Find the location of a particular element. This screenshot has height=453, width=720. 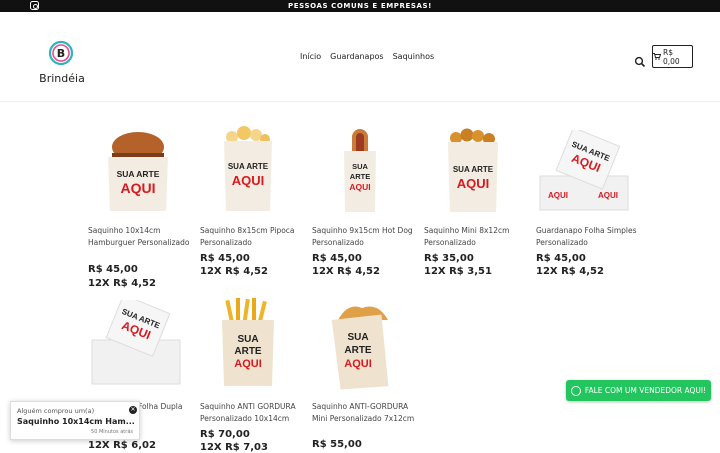

whatsapp-icon is located at coordinates (575, 390).